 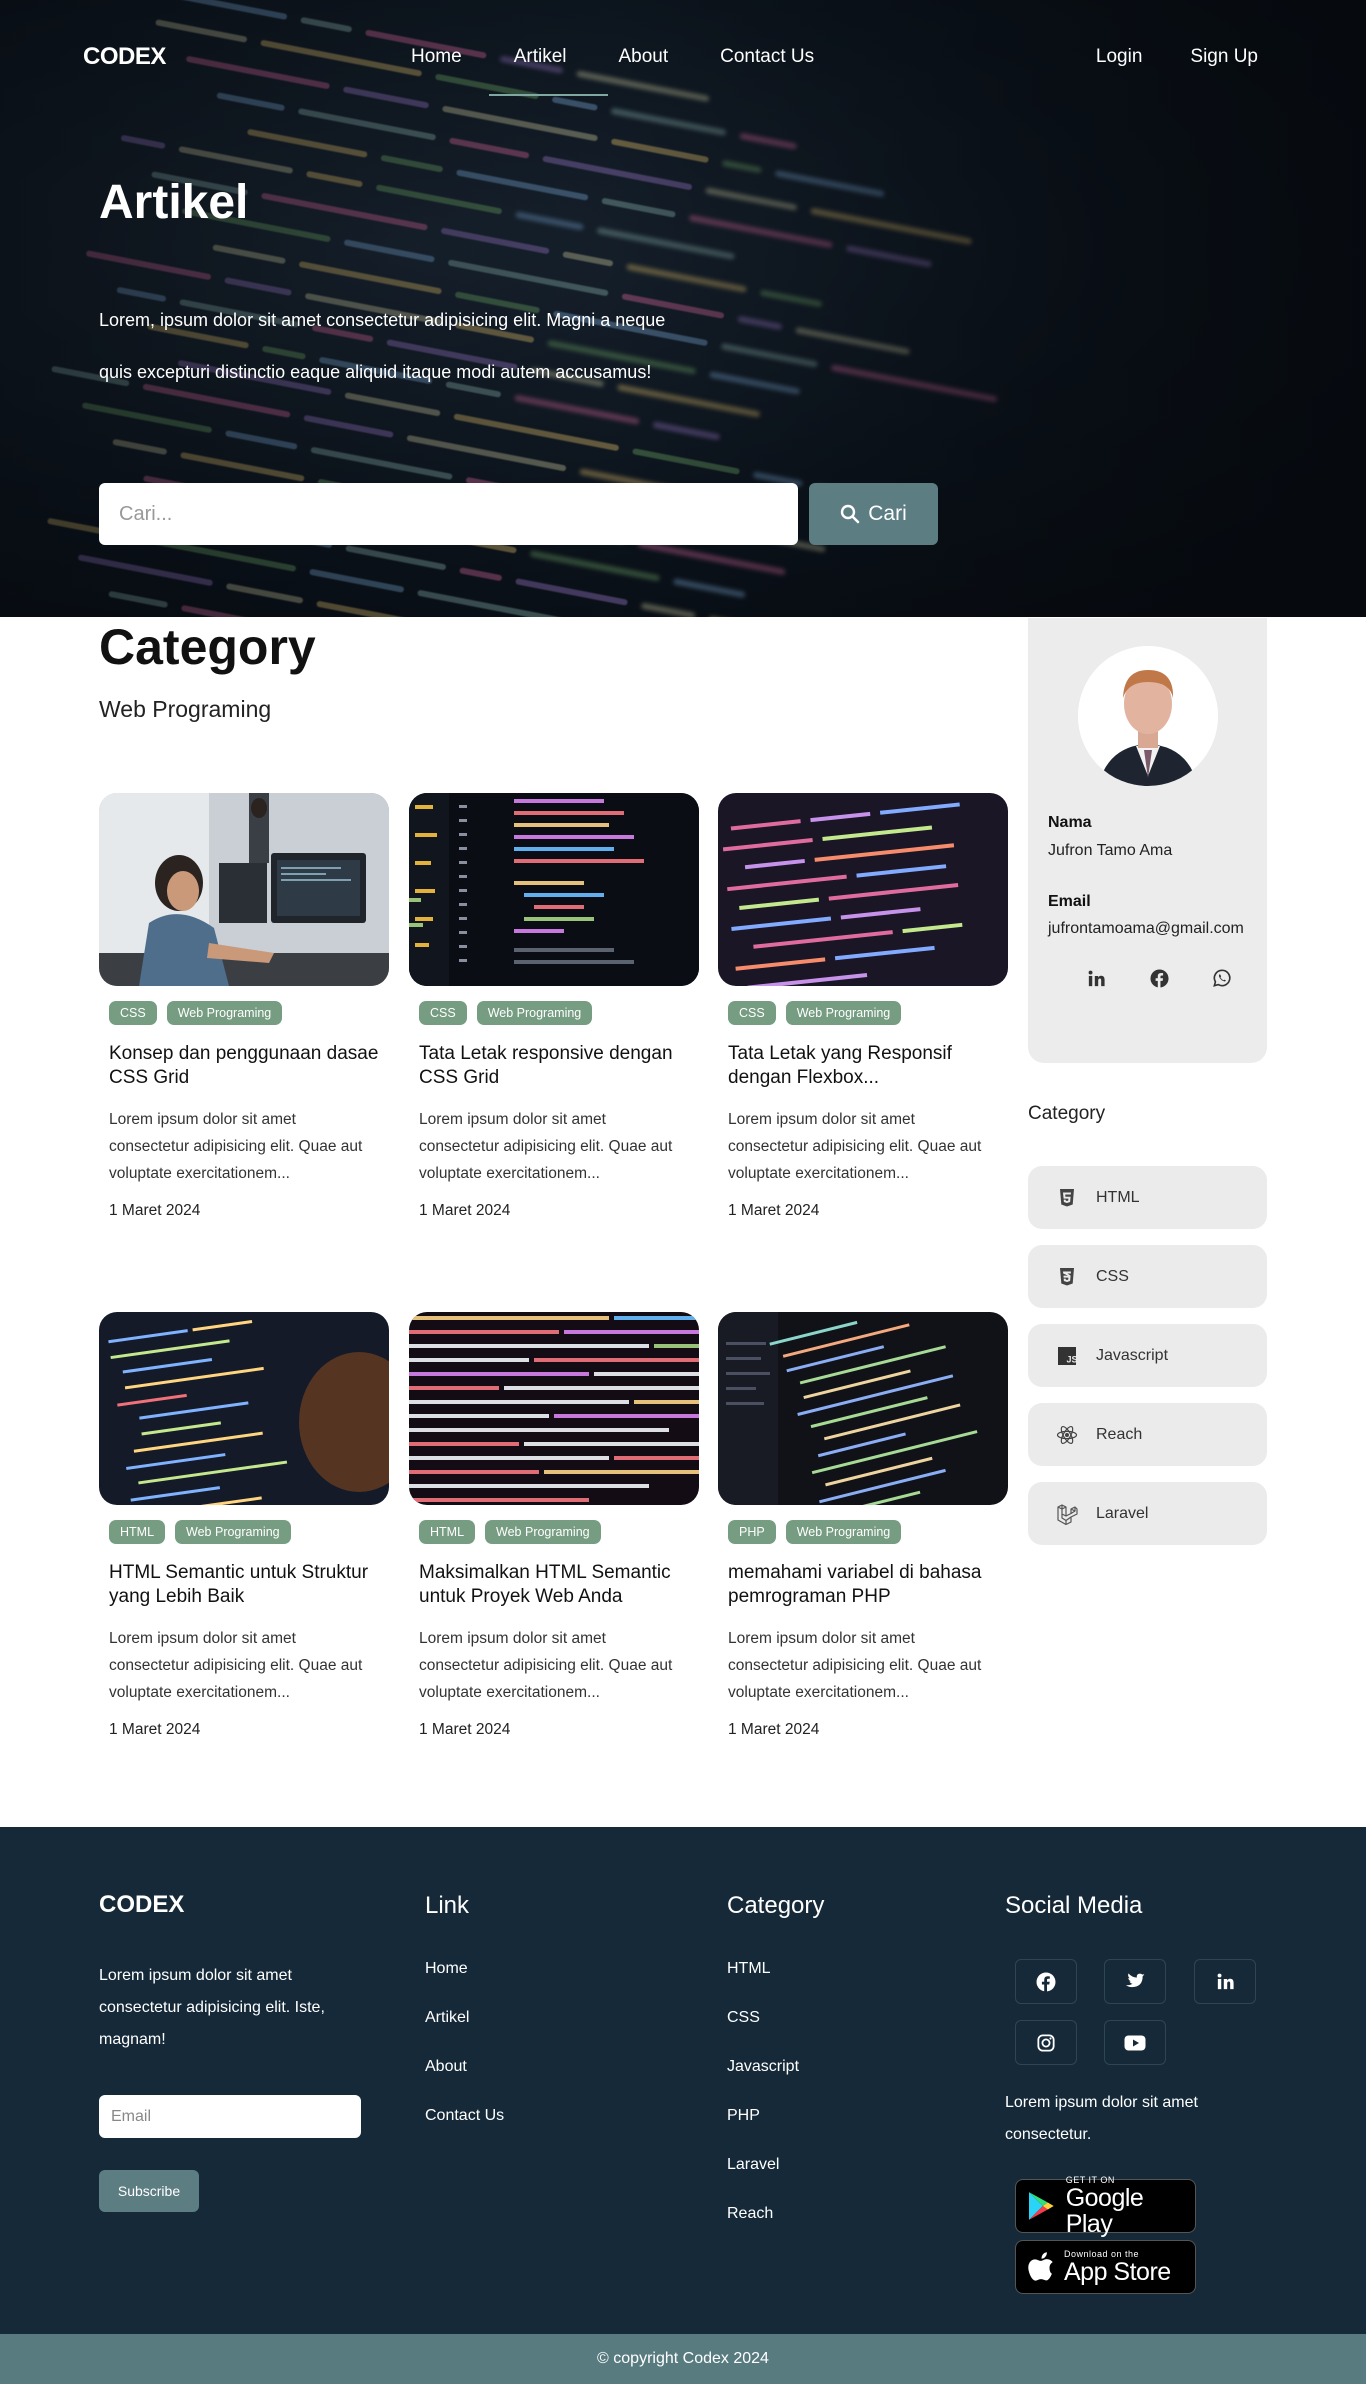 I want to click on whatsapp-icon, so click(x=1222, y=978).